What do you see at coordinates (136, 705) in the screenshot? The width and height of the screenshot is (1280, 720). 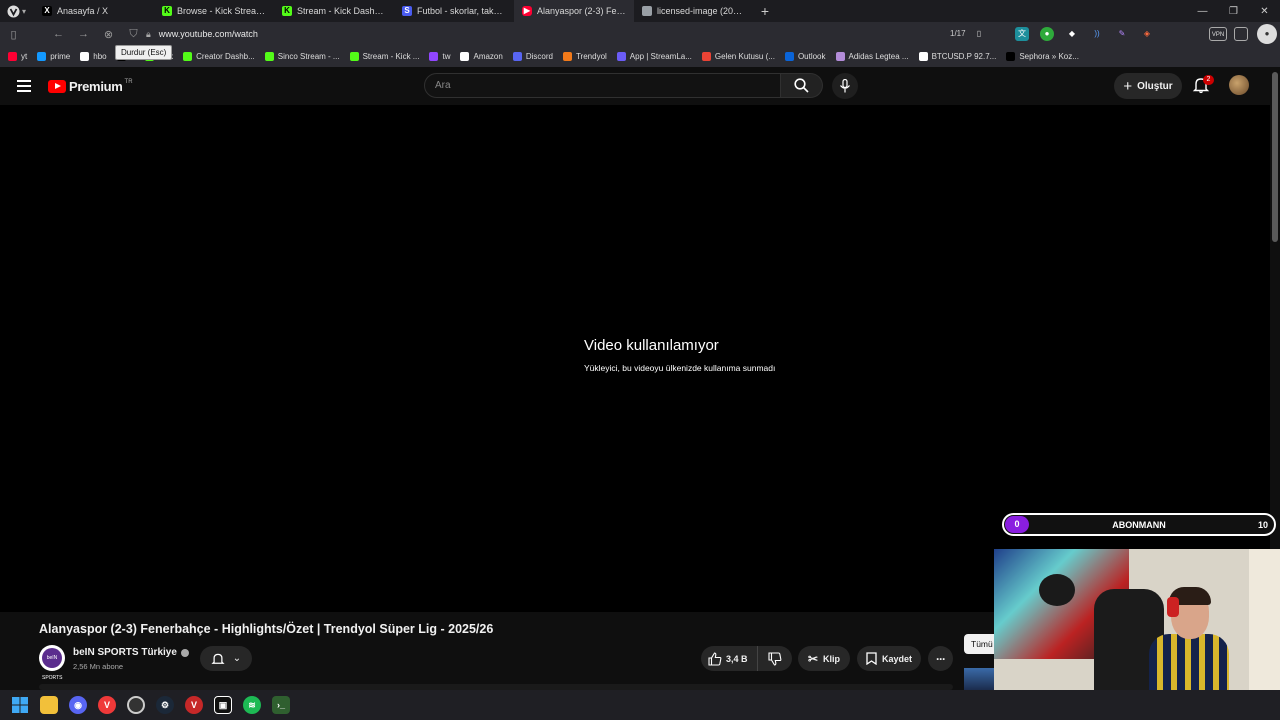 I see `obs-icon` at bounding box center [136, 705].